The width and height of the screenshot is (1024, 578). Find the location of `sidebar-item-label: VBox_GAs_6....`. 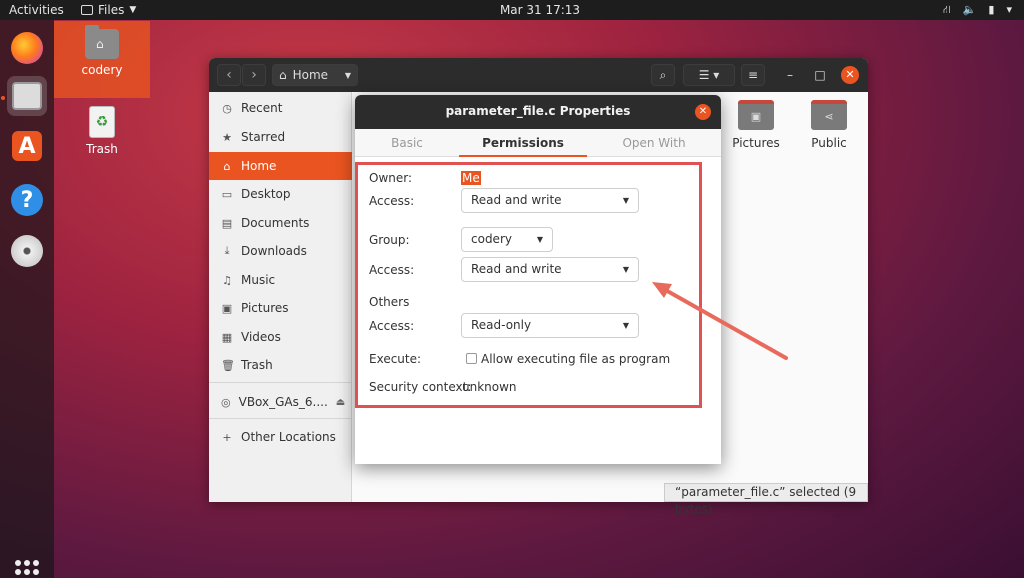

sidebar-item-label: VBox_GAs_6.... is located at coordinates (283, 402).